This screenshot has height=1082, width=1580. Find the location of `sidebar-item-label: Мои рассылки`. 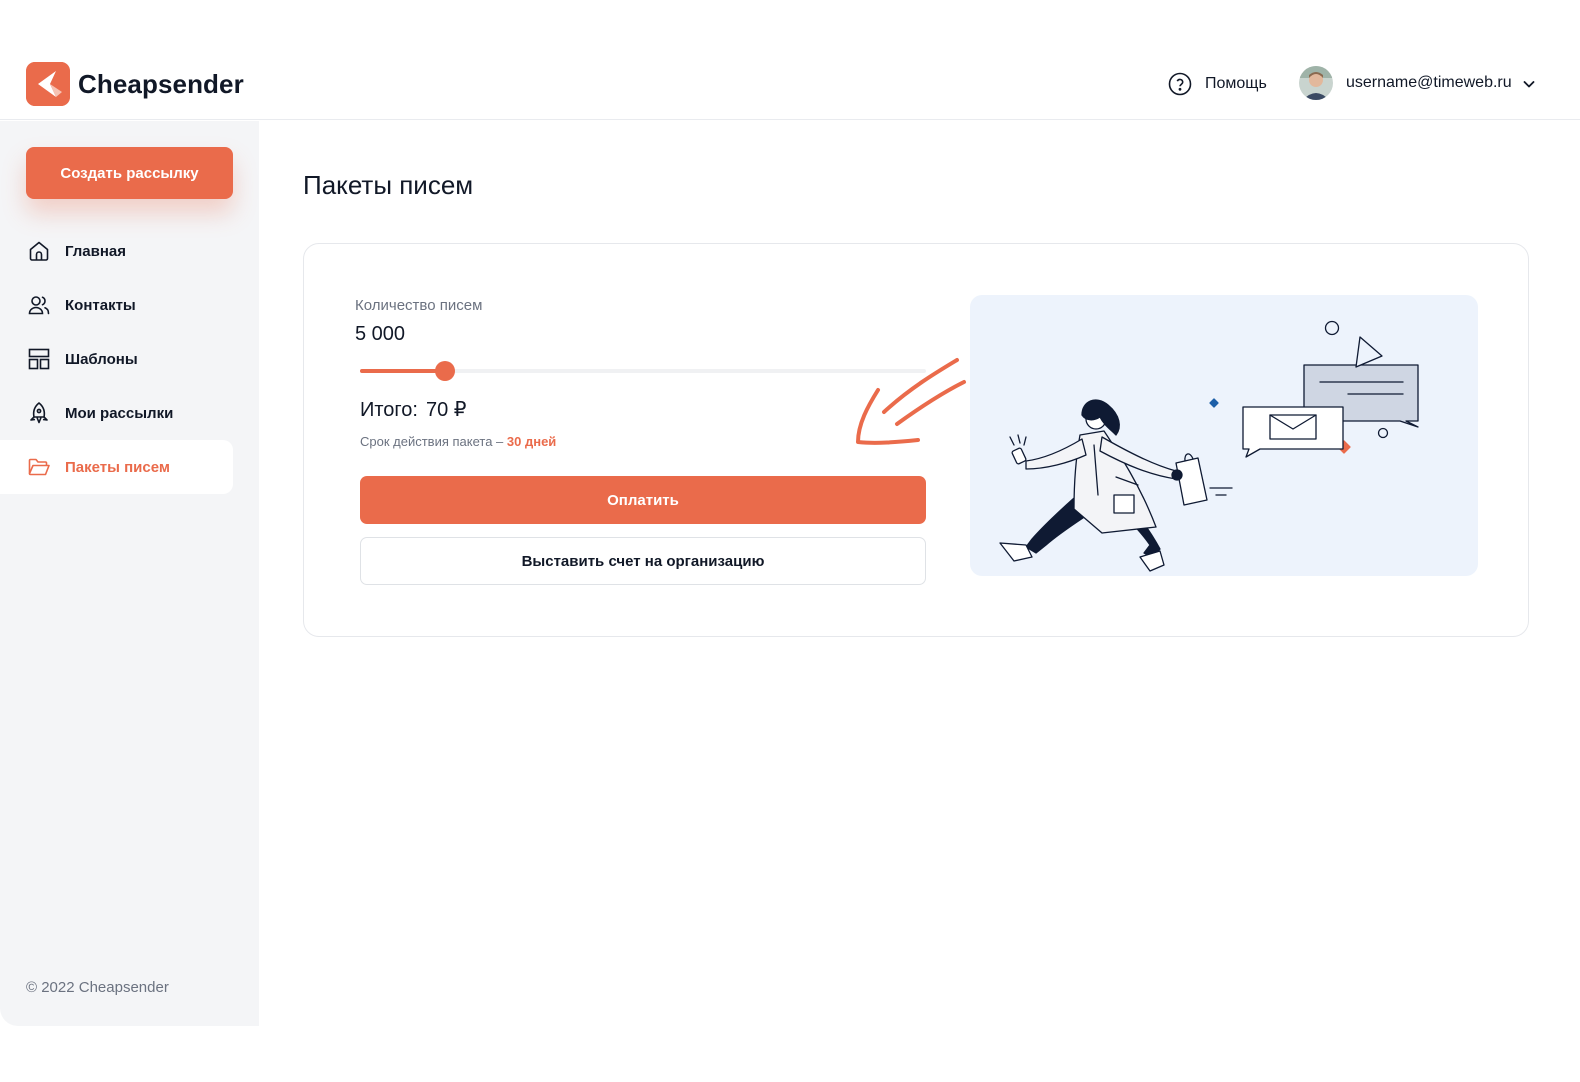

sidebar-item-label: Мои рассылки is located at coordinates (119, 413).